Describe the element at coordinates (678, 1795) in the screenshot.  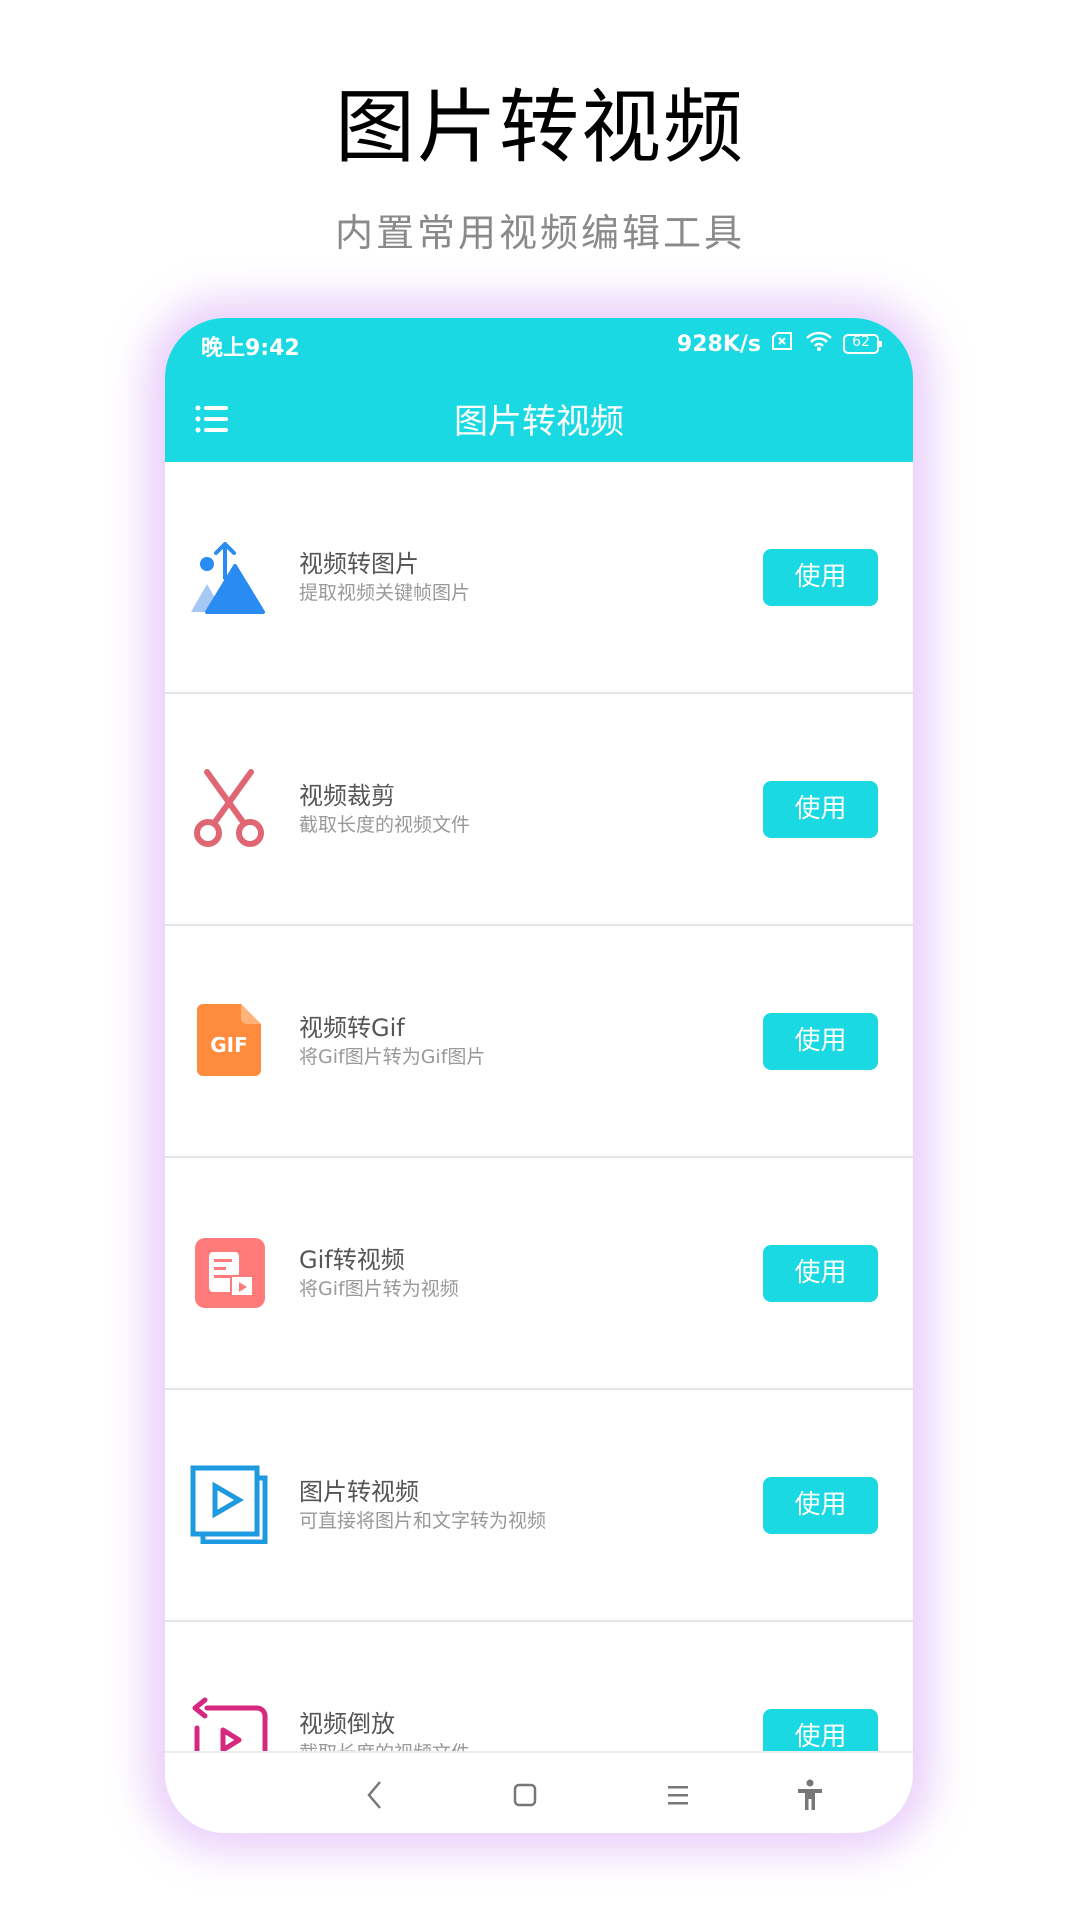
I see `recents-icon` at that location.